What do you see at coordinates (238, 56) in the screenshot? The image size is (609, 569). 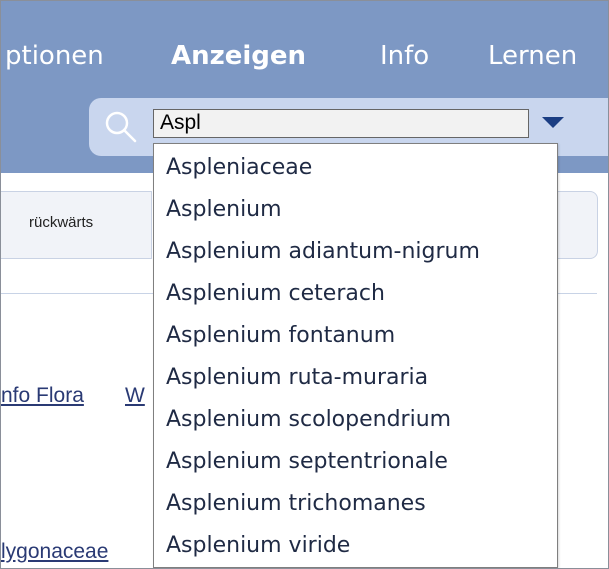 I see `nav-item-anzeigen: Anzeigen` at bounding box center [238, 56].